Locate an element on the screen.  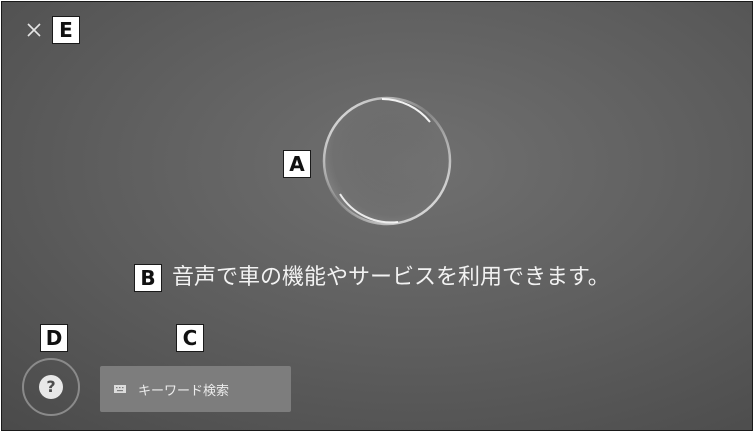
question-icon: ? is located at coordinates (51, 387).